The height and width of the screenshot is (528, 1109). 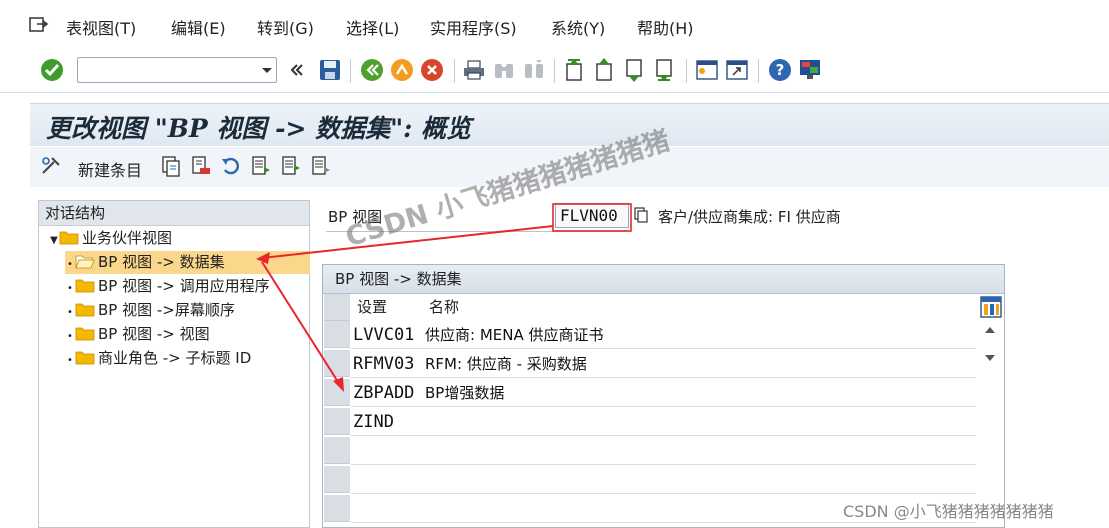 I want to click on tree-root: ▼ 业务伙伴视图, so click(x=110, y=238).